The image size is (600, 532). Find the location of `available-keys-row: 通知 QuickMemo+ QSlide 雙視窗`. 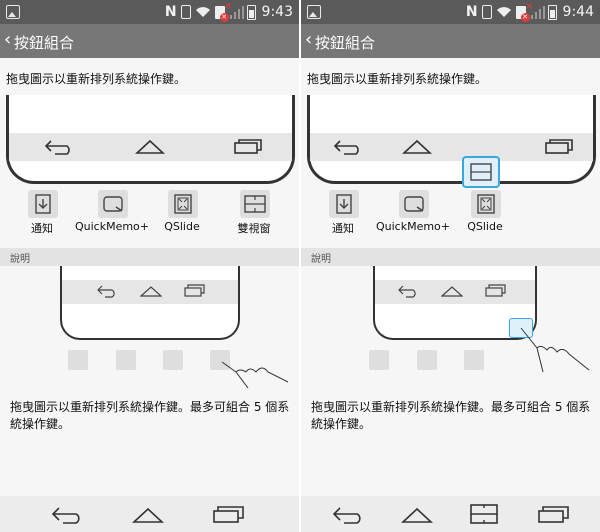

available-keys-row: 通知 QuickMemo+ QSlide 雙視窗 is located at coordinates (149, 213).